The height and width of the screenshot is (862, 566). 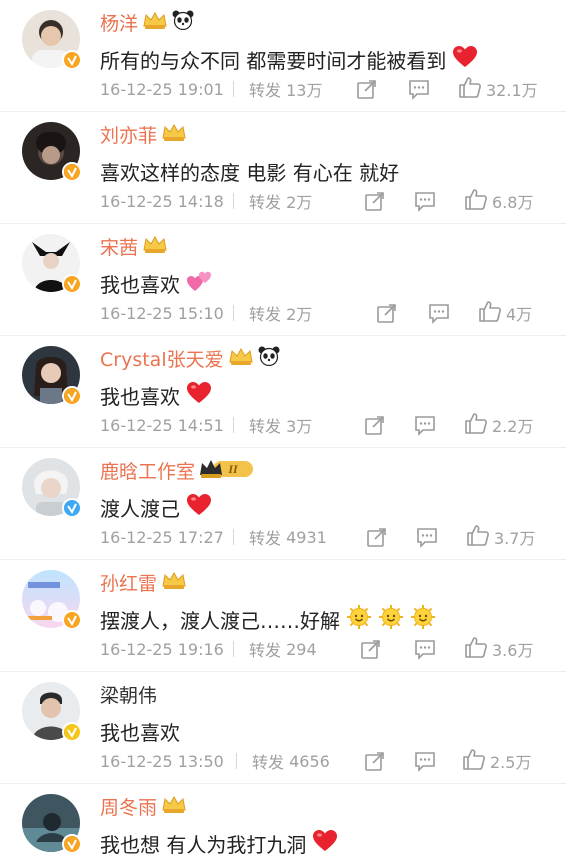 I want to click on timestamp: 16-12-25 14:18, so click(x=162, y=201).